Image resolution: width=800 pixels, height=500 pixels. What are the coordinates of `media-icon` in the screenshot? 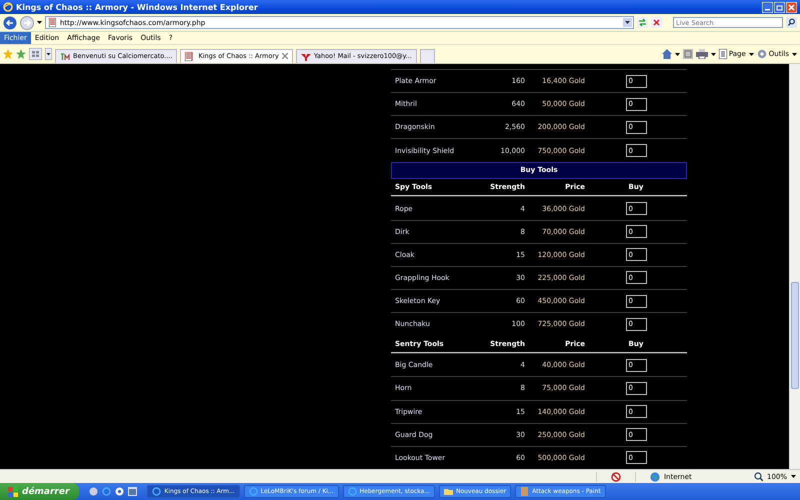 It's located at (119, 491).